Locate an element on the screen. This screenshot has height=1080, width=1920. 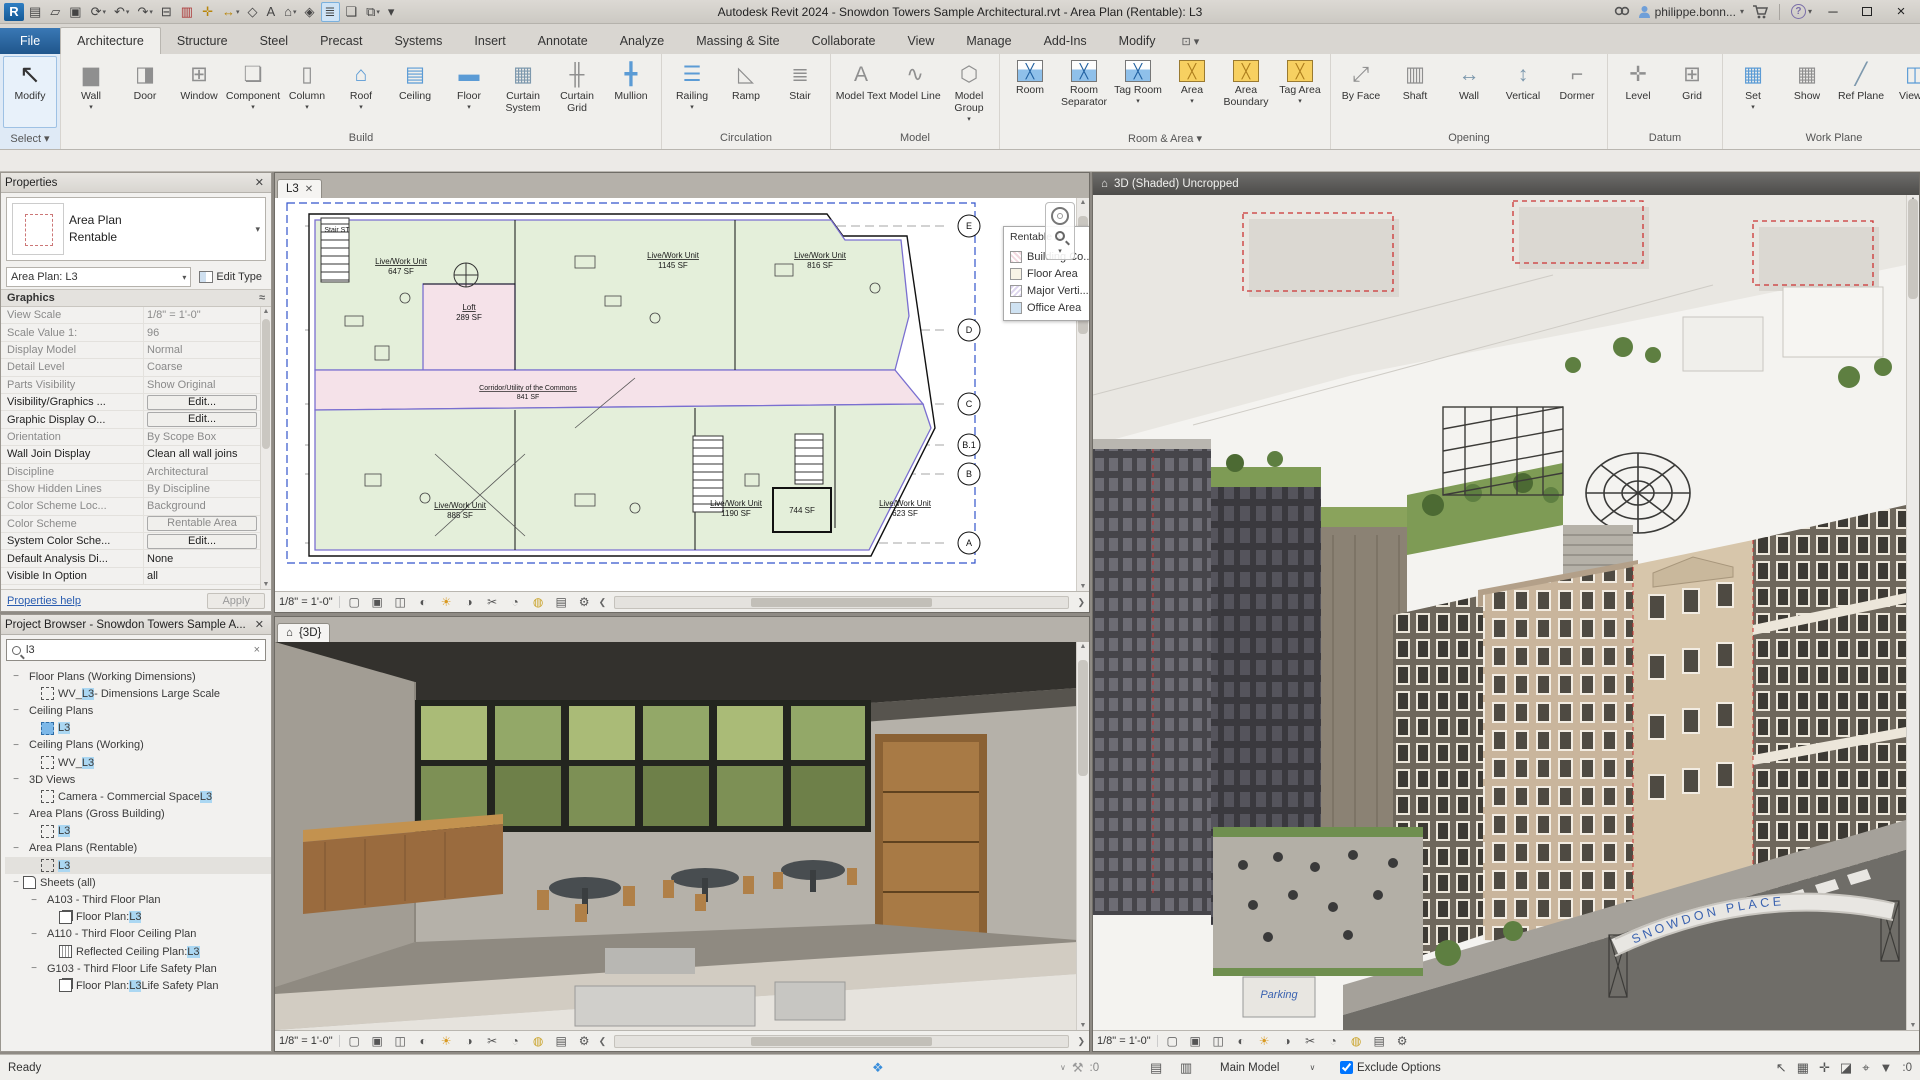
ribbon-tab: Manage is located at coordinates (988, 41).